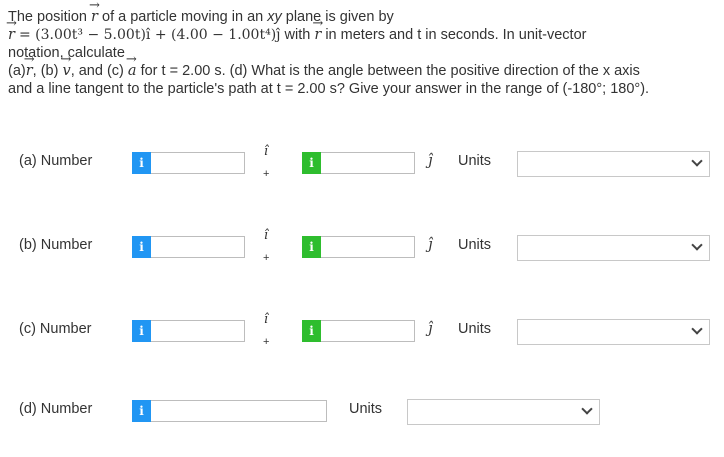 The image size is (724, 457). What do you see at coordinates (183, 17) in the screenshot?
I see `problem-text: of a particle moving in an` at bounding box center [183, 17].